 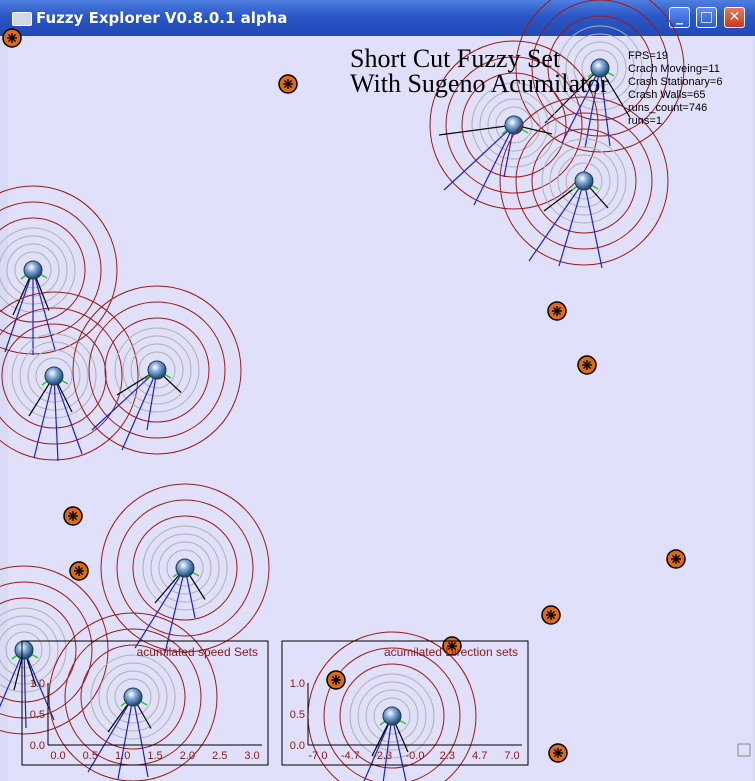 I want to click on title-line-1: Short Cut Fuzzy Set, so click(x=455, y=58).